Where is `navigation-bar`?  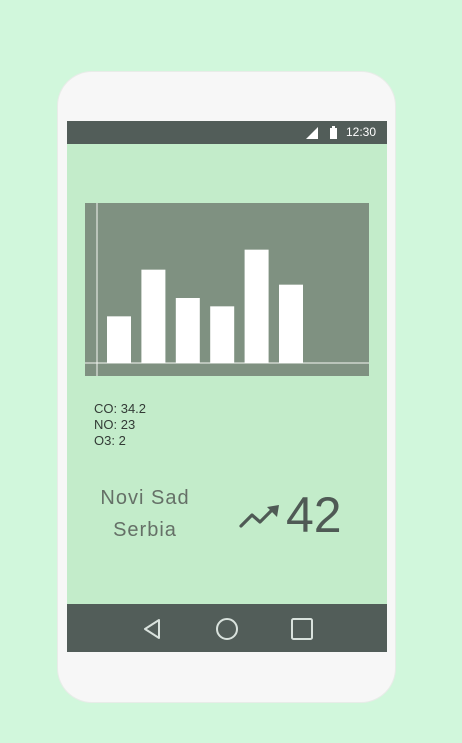 navigation-bar is located at coordinates (227, 628).